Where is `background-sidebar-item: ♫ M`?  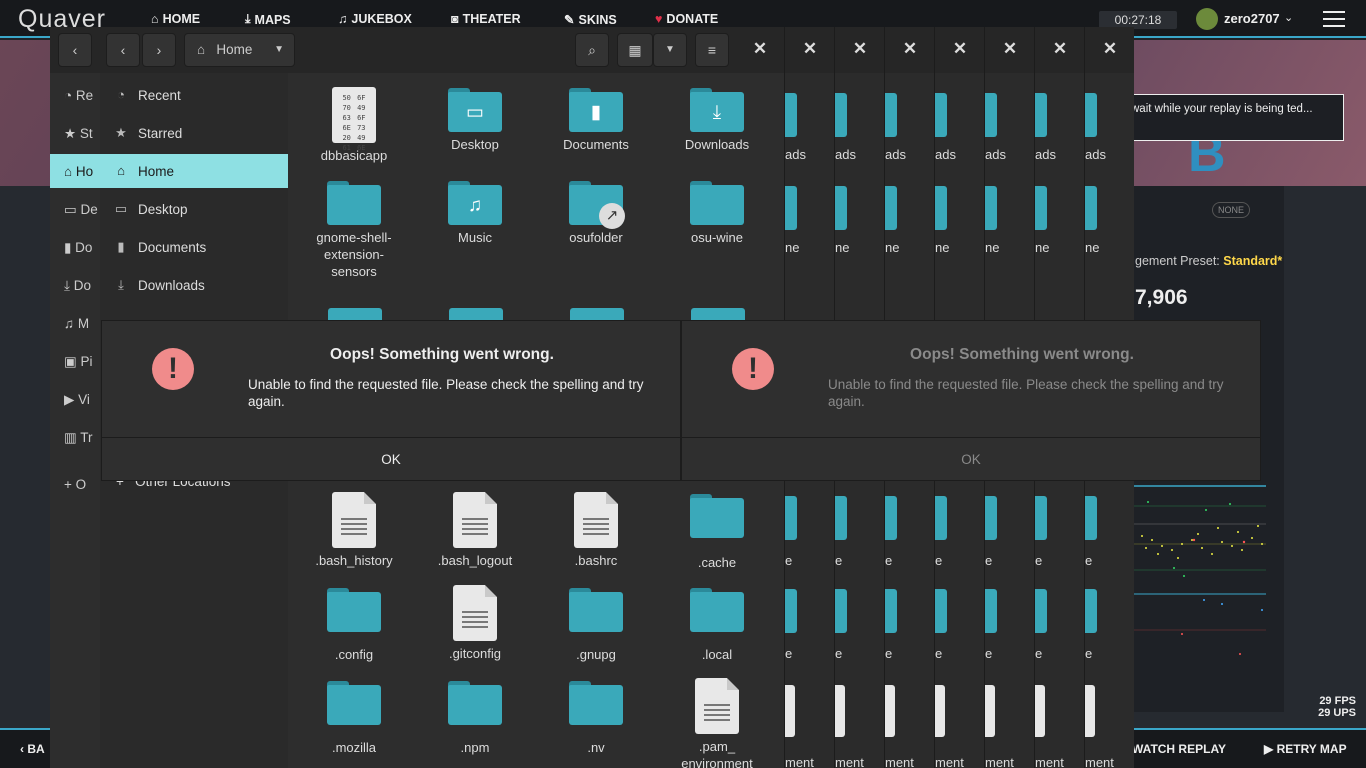
background-sidebar-item: ♫ M is located at coordinates (76, 323).